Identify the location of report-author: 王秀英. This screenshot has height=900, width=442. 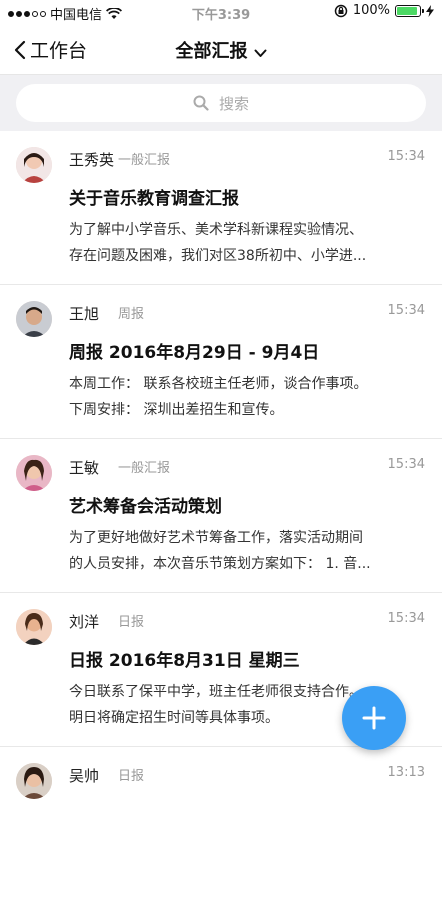
(92, 160).